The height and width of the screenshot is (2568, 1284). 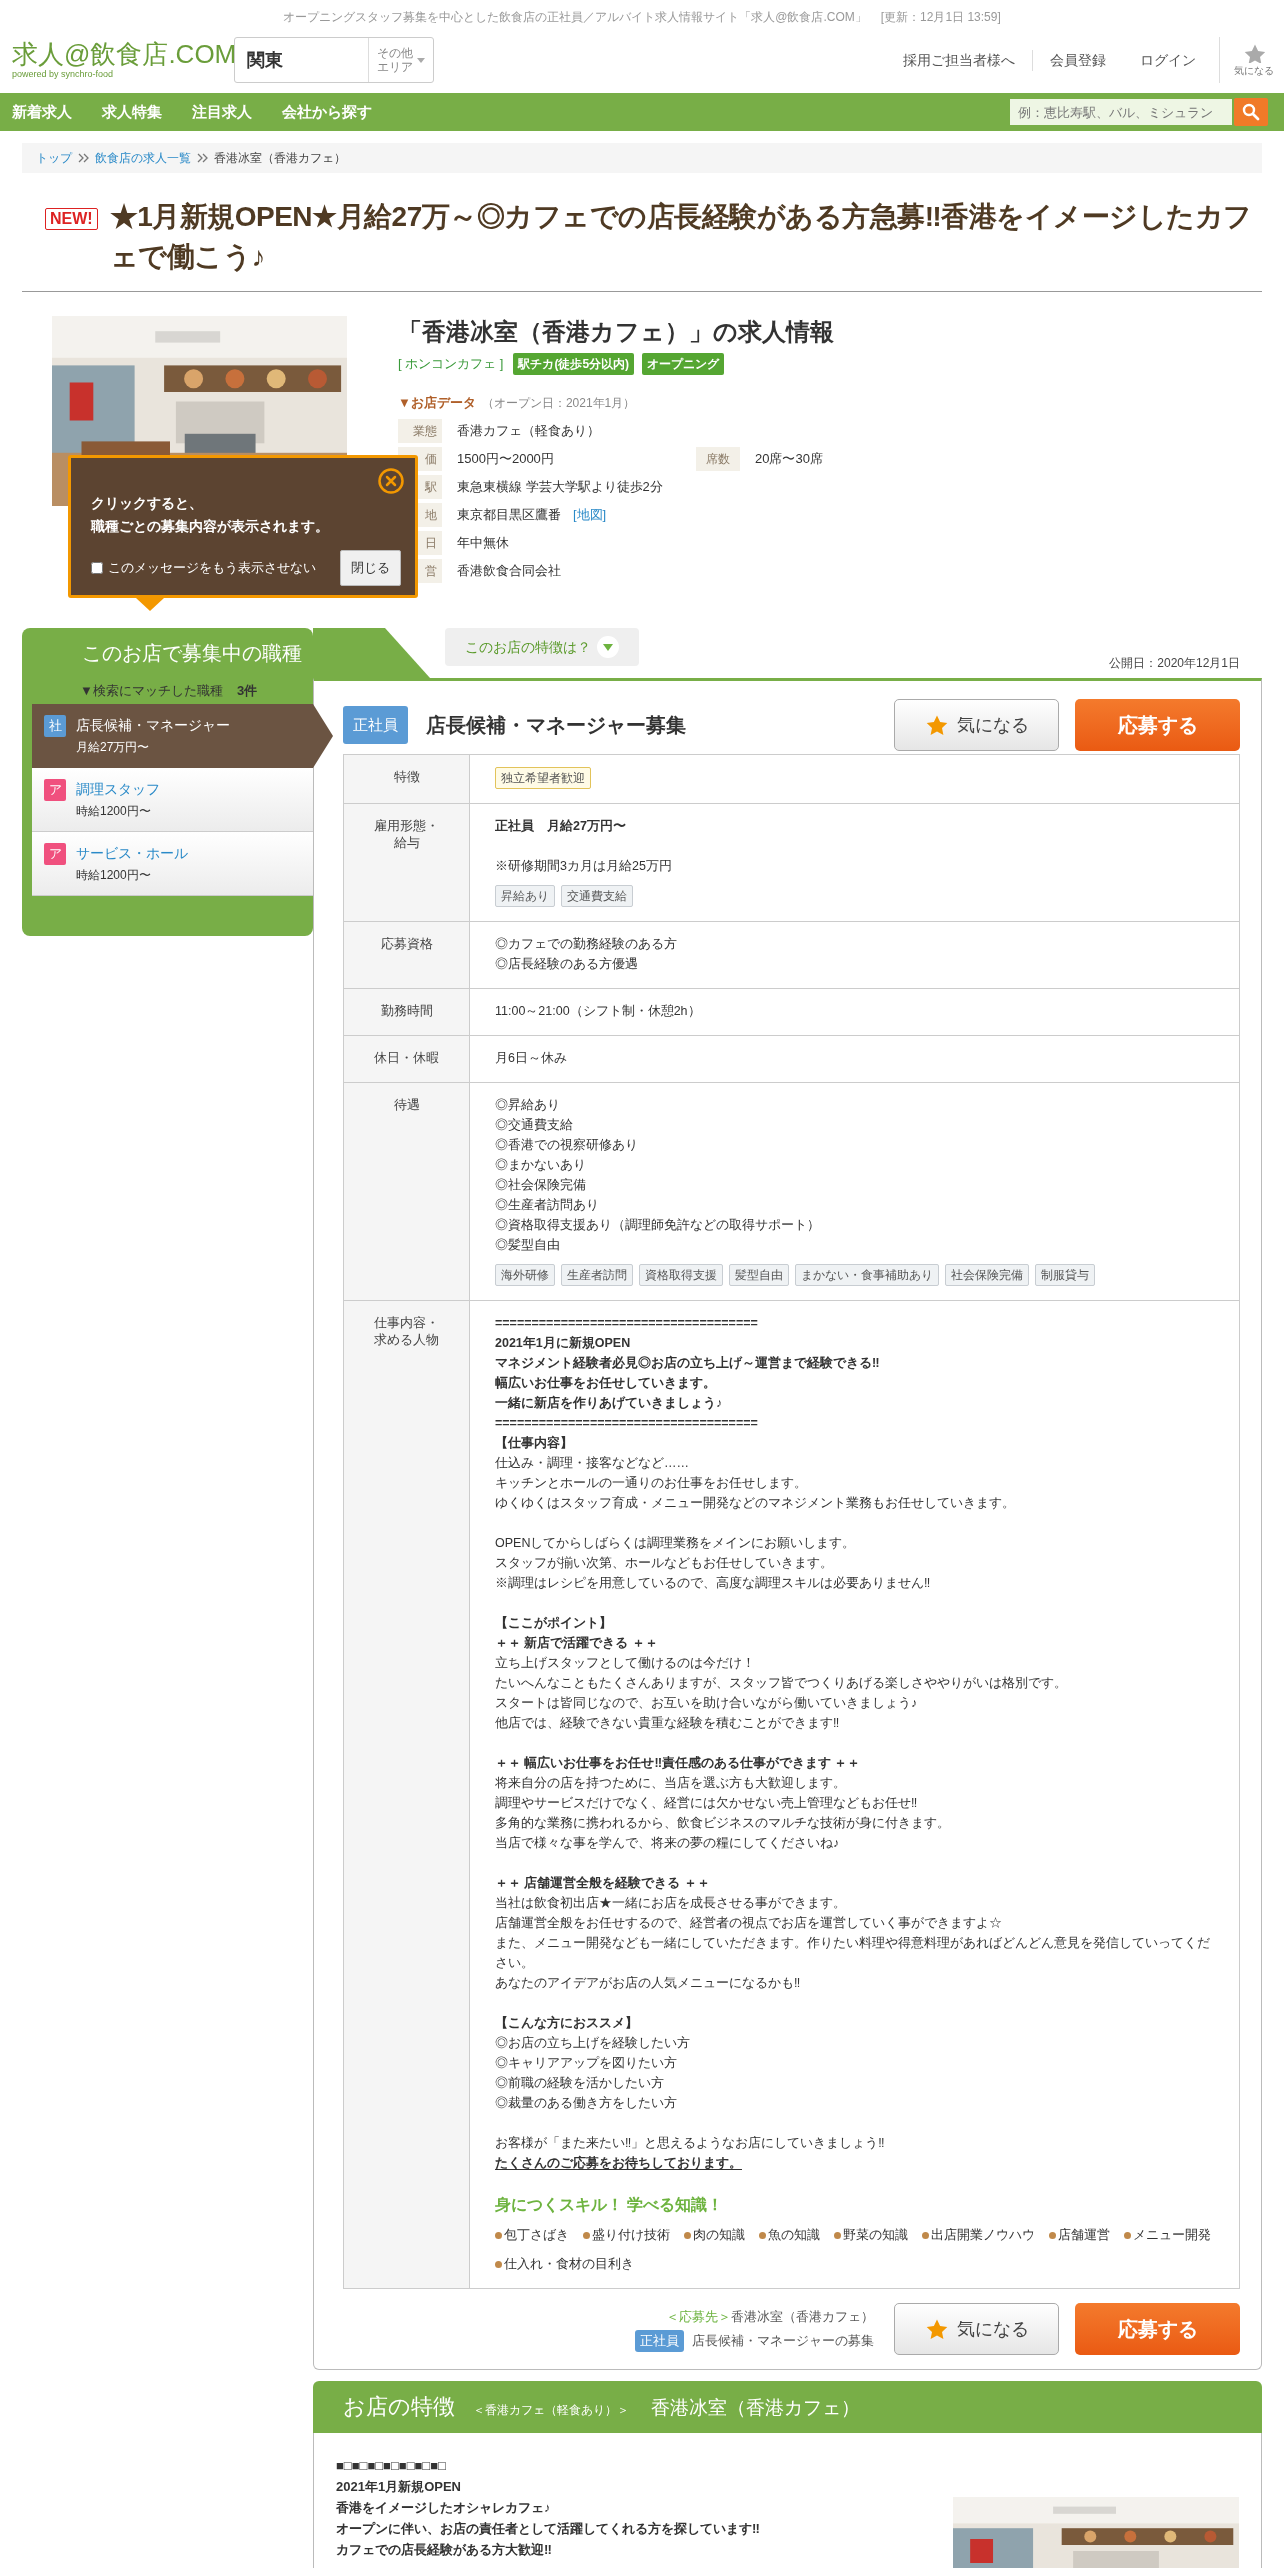 I want to click on text-line: スタートは皆同じなので、お互いを助け合いながら働いていきましょう♪, so click(x=706, y=1703).